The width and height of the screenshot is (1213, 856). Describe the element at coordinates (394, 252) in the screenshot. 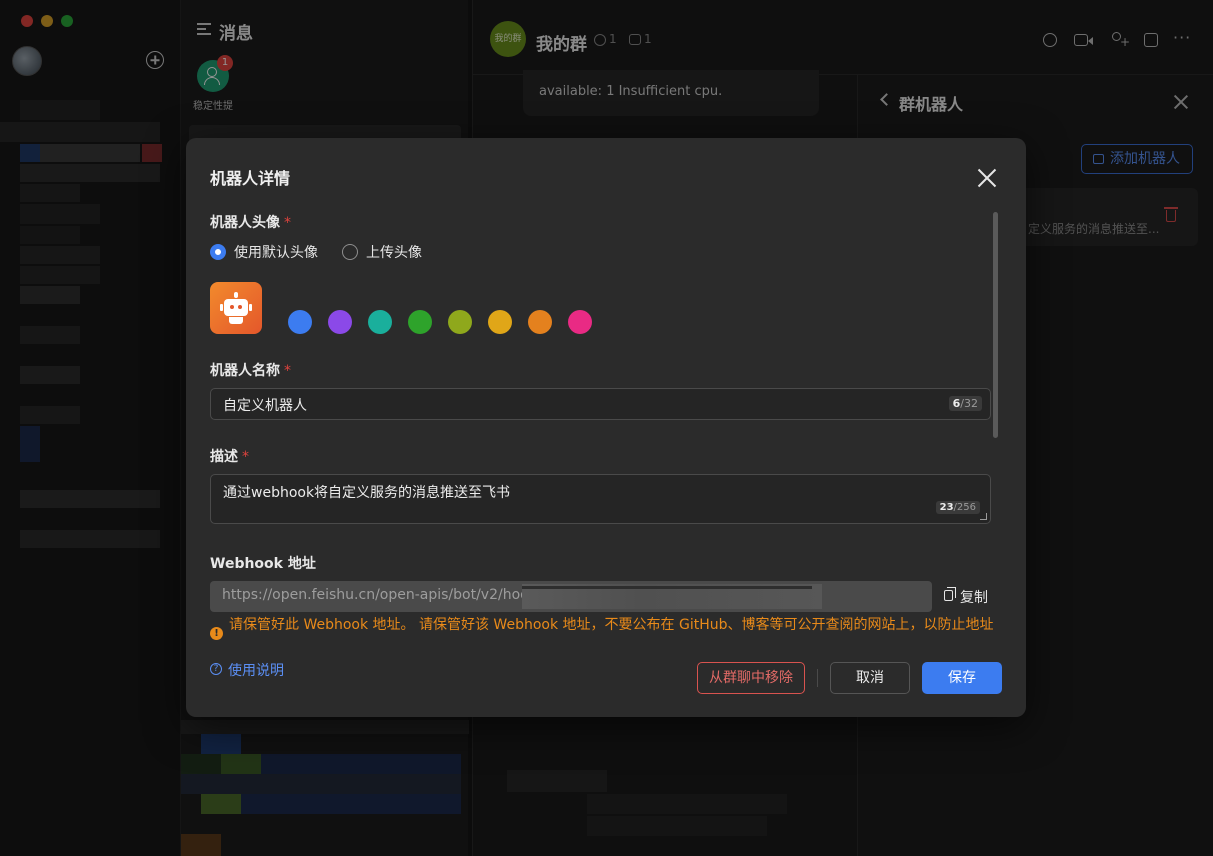

I see `upload-avatar-label: 上传头像` at that location.